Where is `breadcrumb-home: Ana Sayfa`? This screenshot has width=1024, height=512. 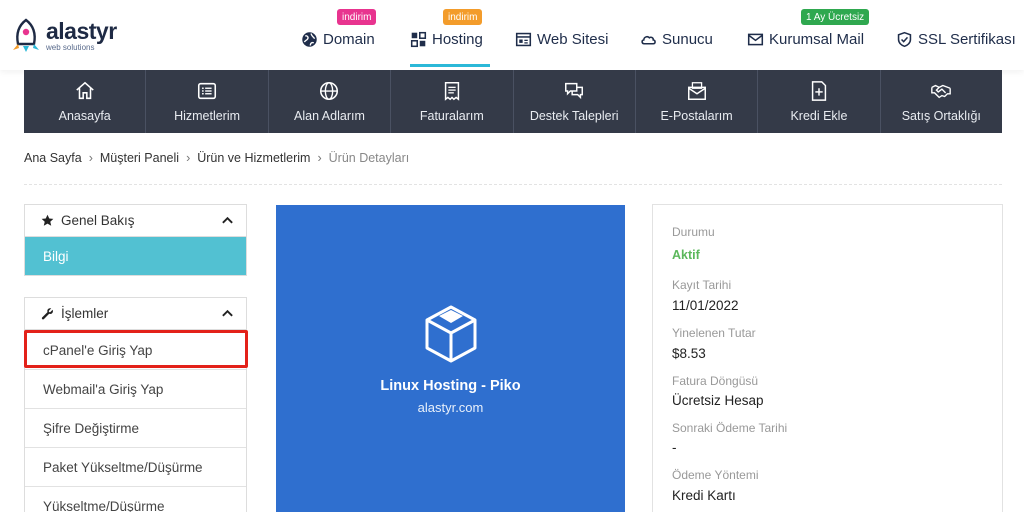 breadcrumb-home: Ana Sayfa is located at coordinates (53, 158).